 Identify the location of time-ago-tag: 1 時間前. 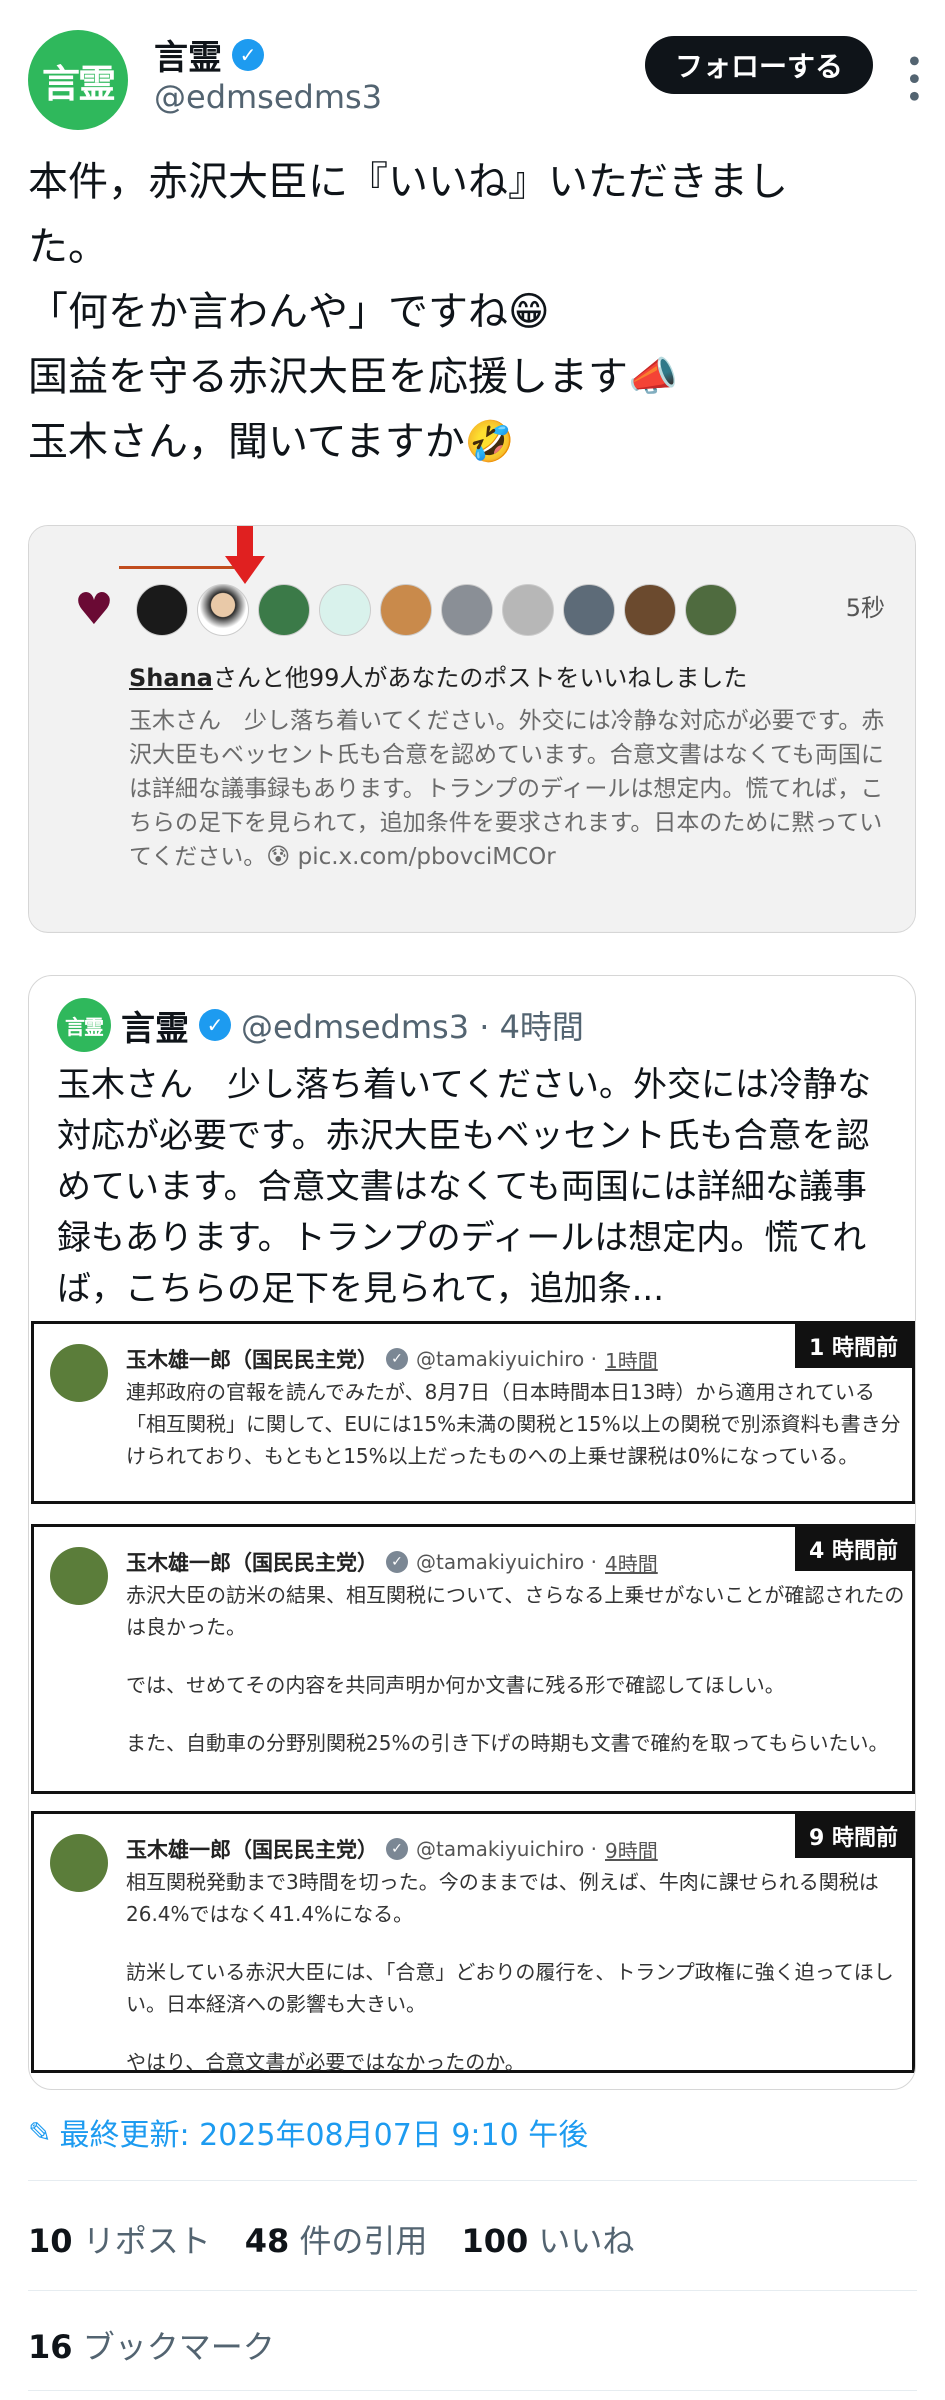
(853, 1346).